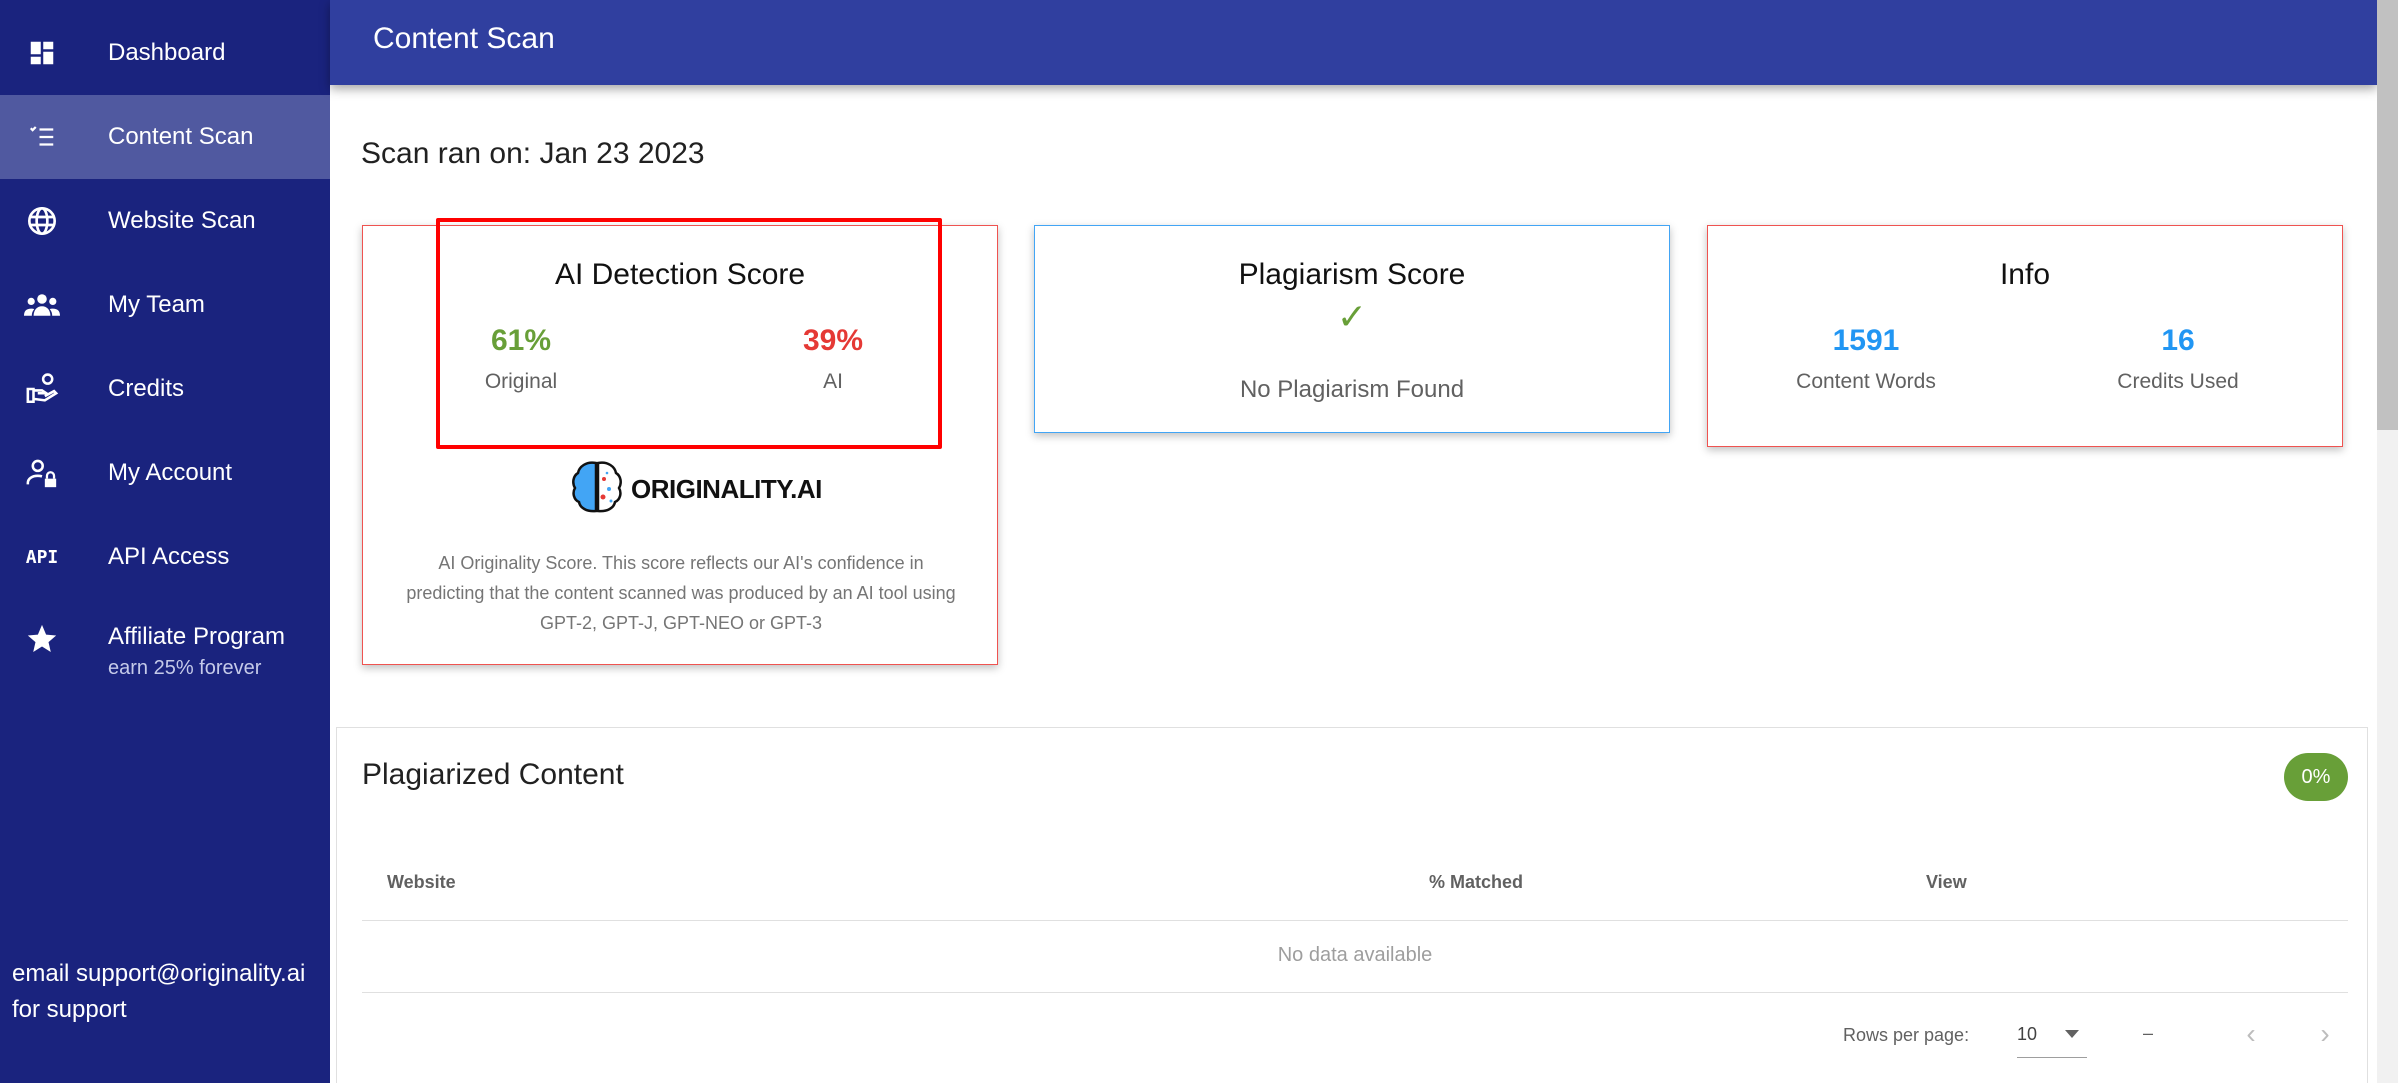 This screenshot has width=2398, height=1083. What do you see at coordinates (464, 38) in the screenshot?
I see `page-title: Content Scan` at bounding box center [464, 38].